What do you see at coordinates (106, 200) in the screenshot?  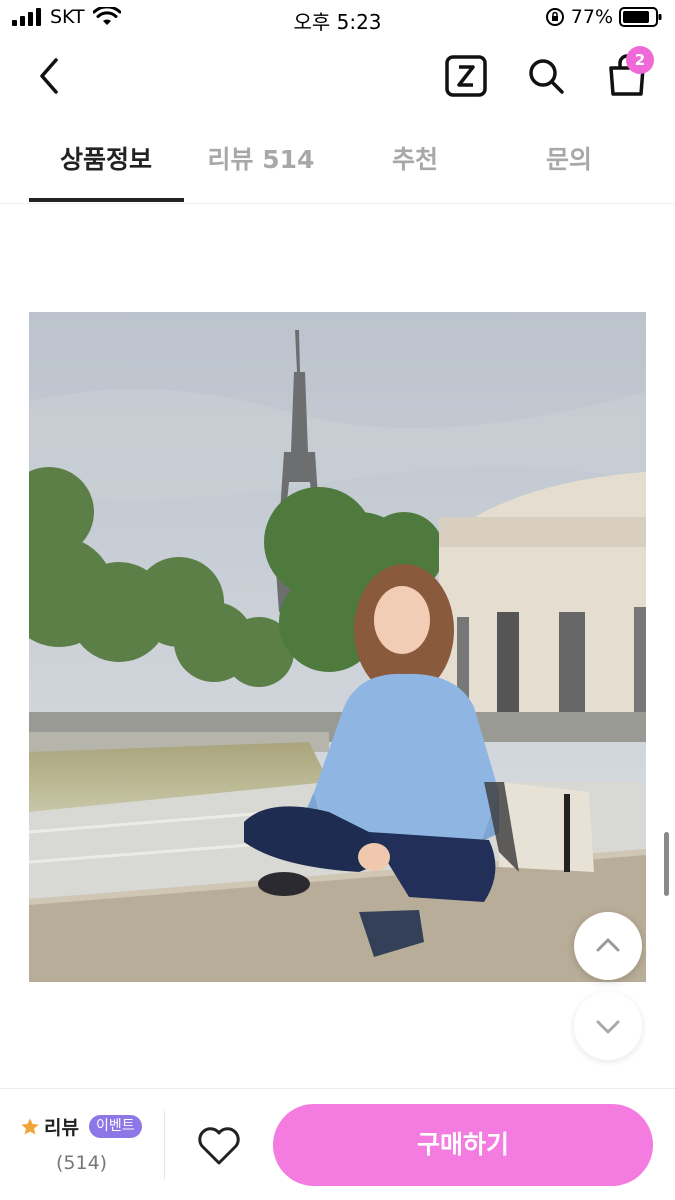 I see `active-tab-indicator` at bounding box center [106, 200].